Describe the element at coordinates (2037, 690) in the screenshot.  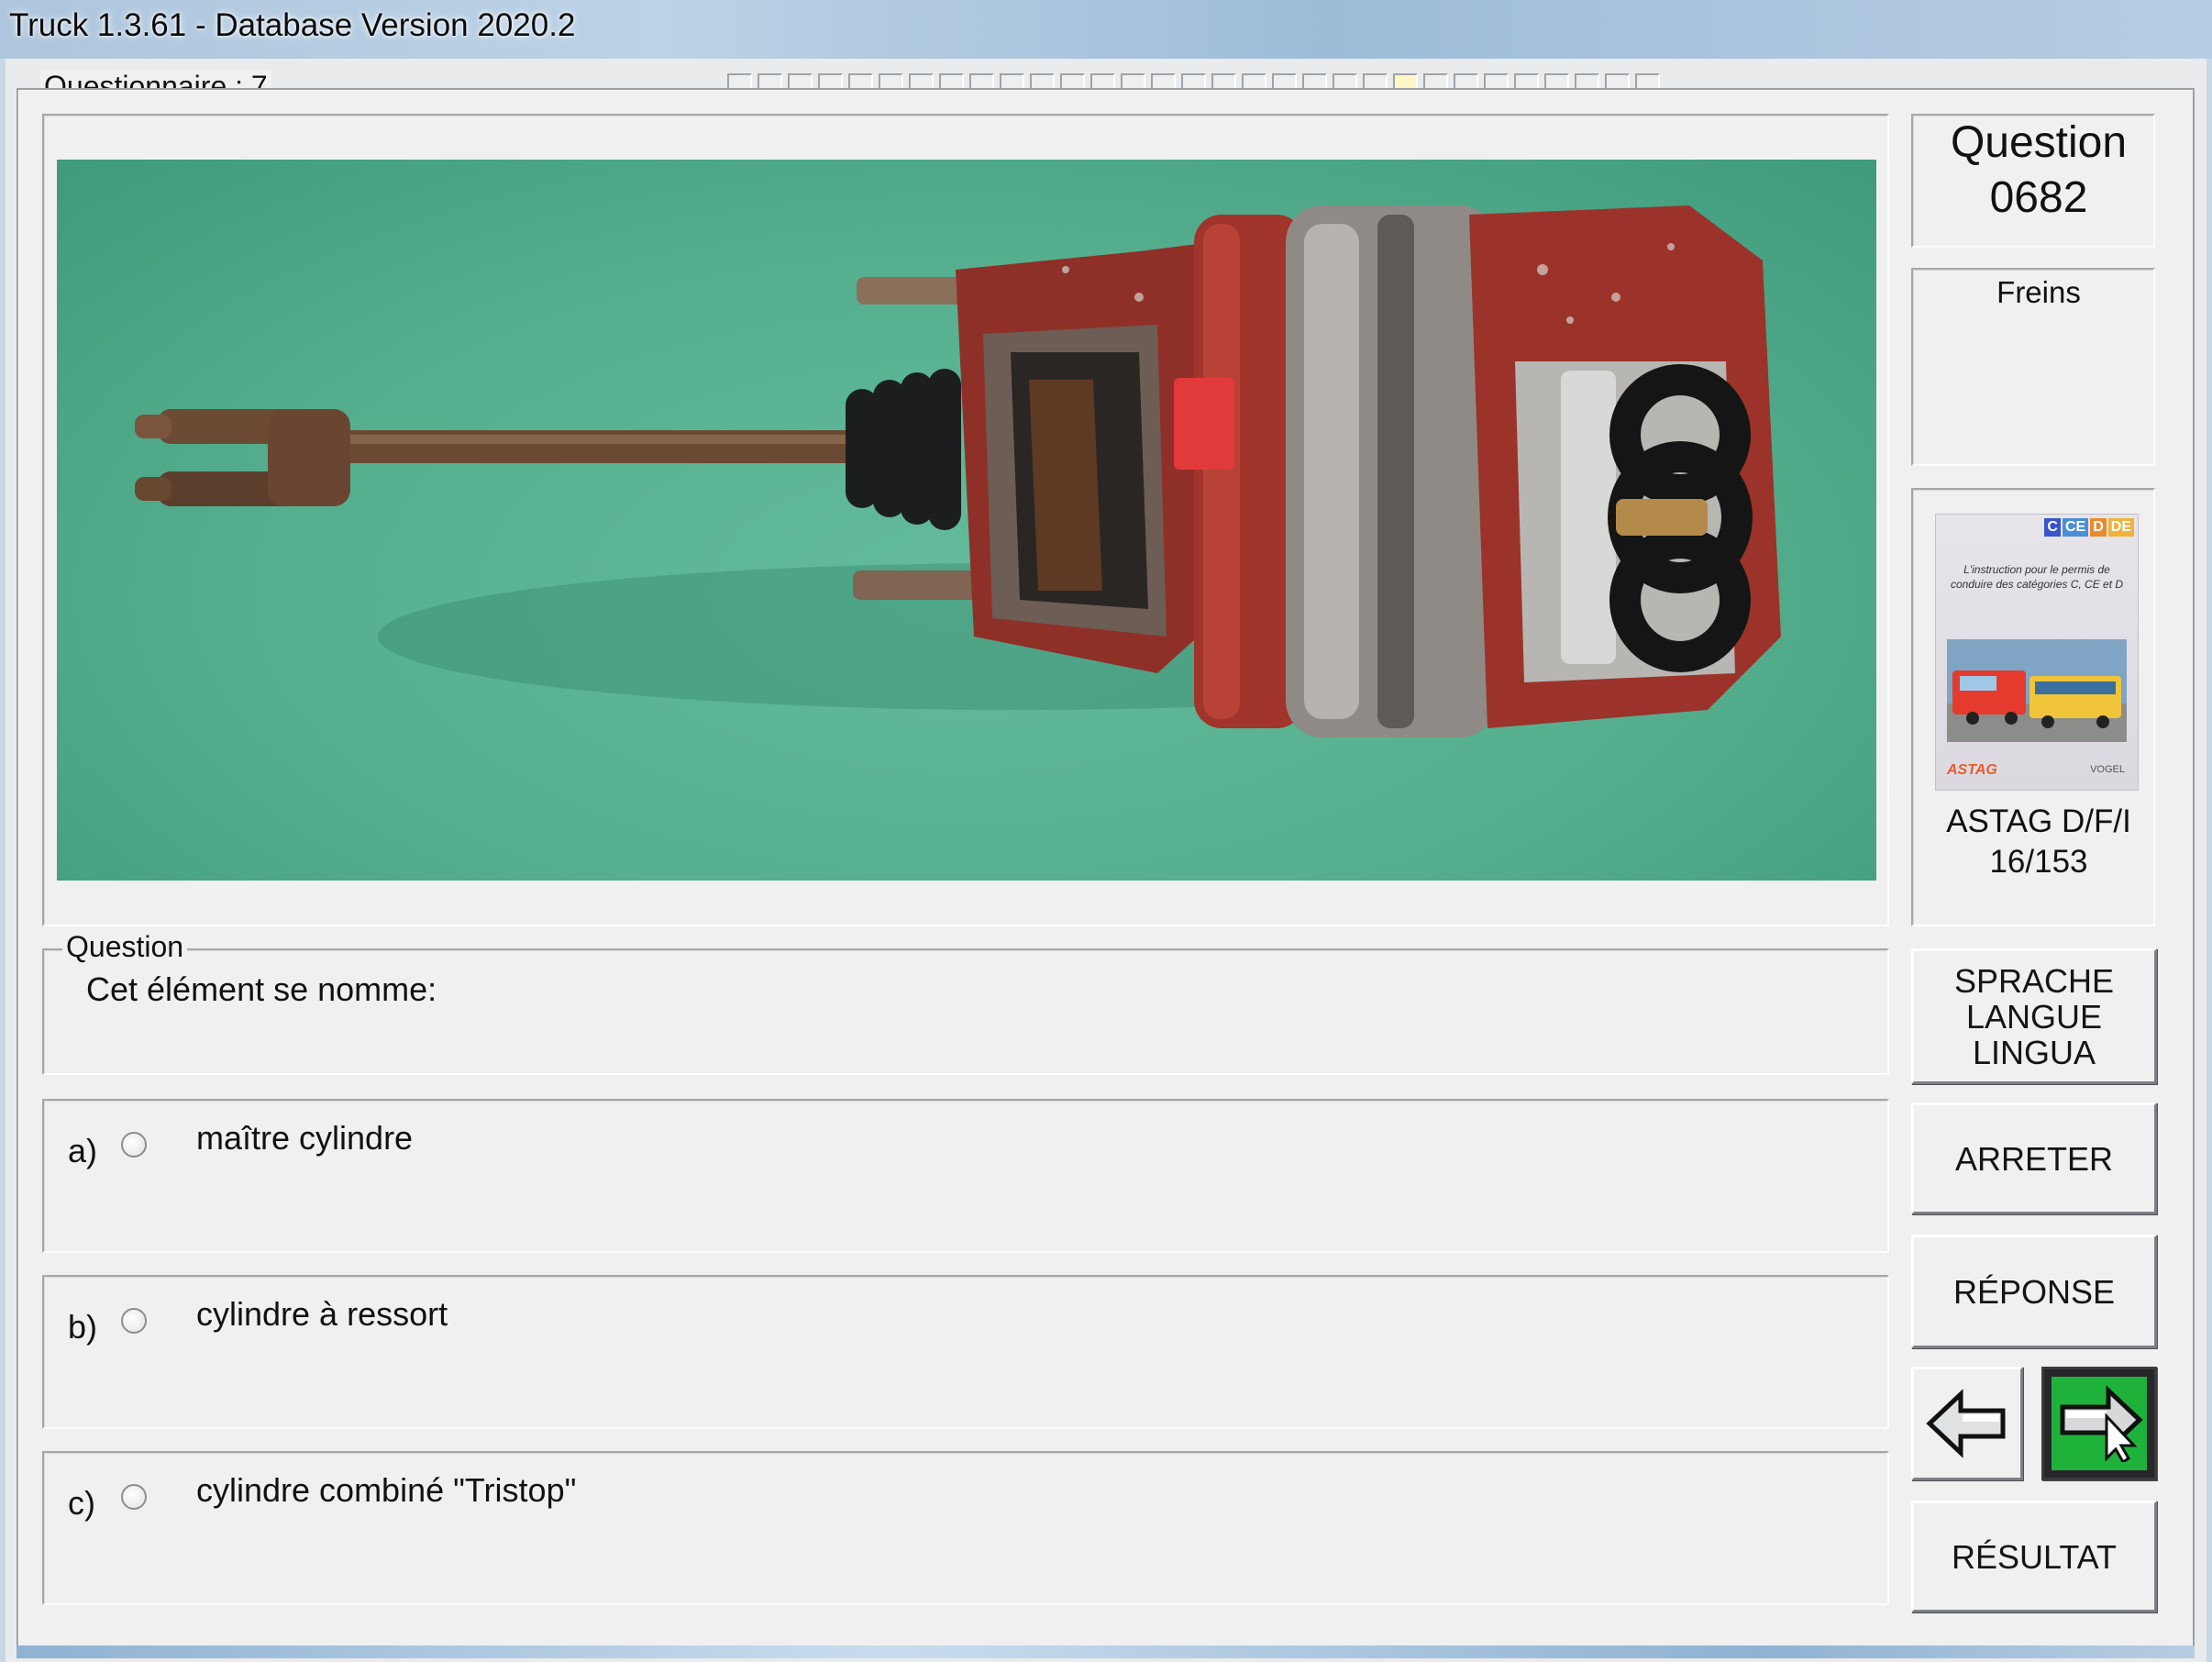
I see `book-truck-image` at that location.